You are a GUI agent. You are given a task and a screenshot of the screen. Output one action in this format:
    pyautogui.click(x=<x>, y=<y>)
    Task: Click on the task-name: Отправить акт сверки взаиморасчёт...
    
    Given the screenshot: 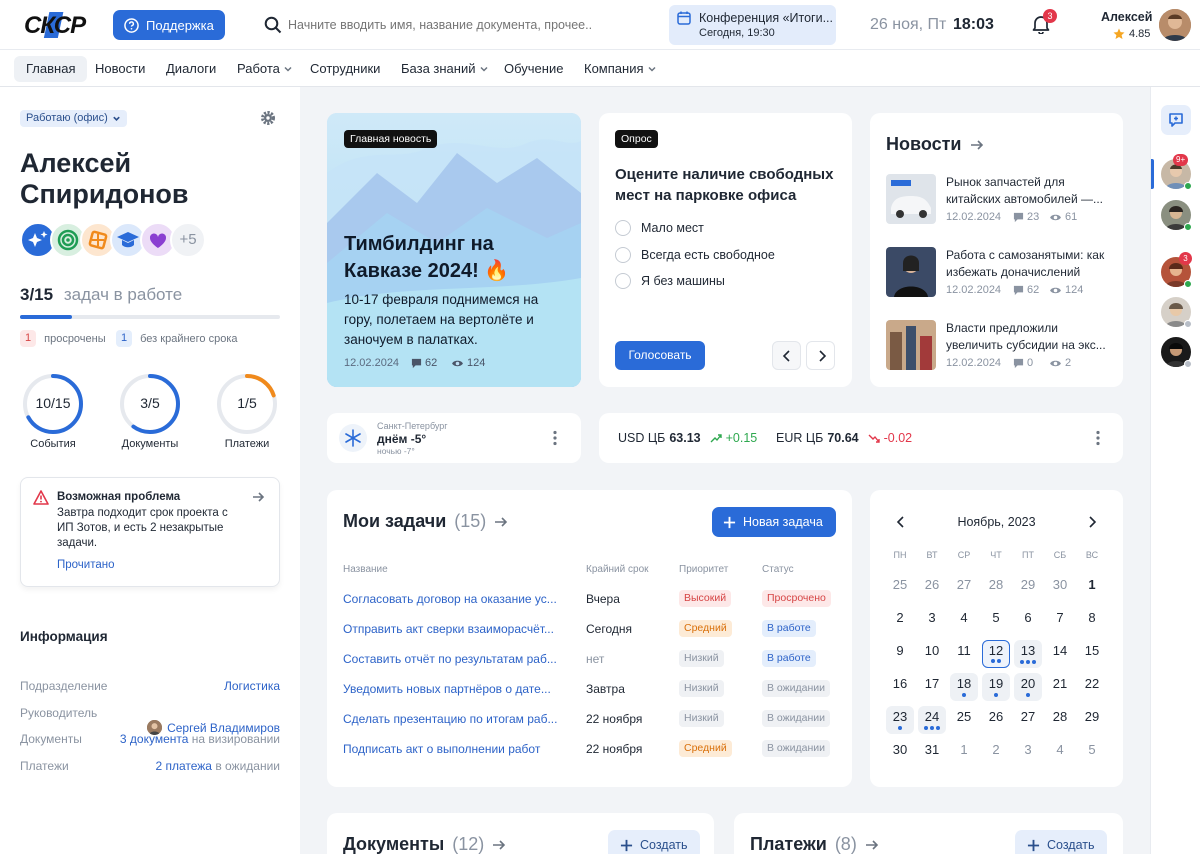 What is the action you would take?
    pyautogui.click(x=448, y=629)
    